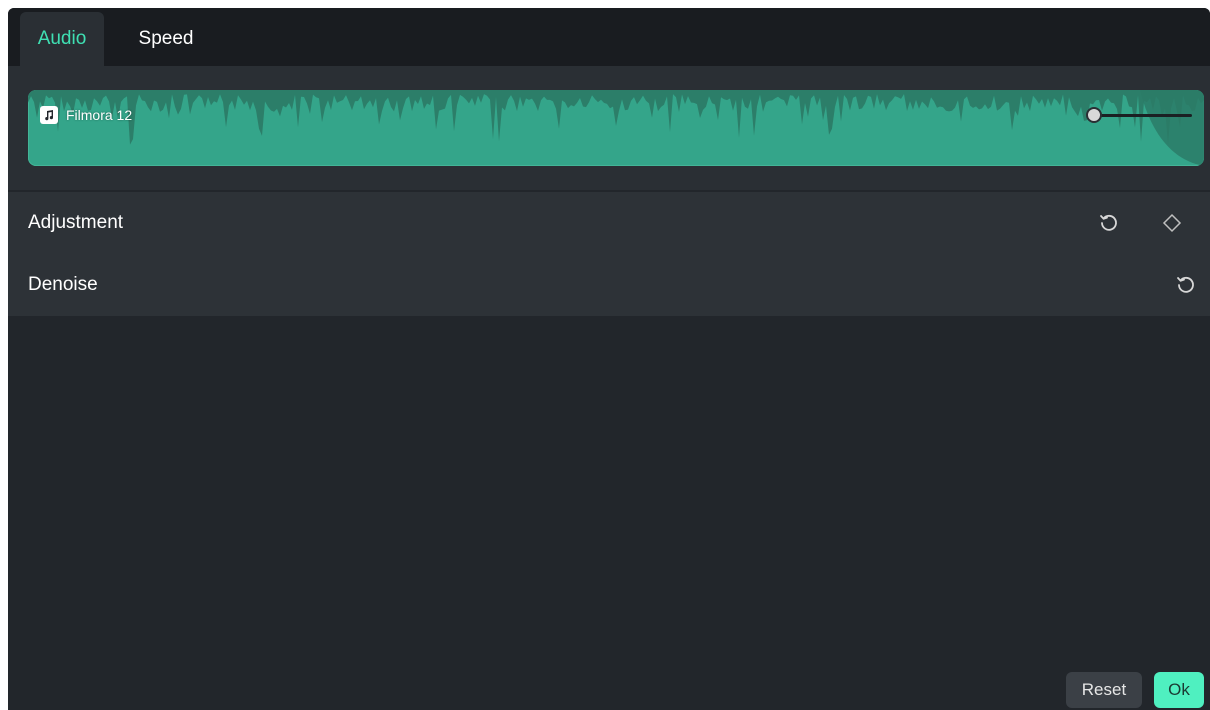 The height and width of the screenshot is (710, 1210). What do you see at coordinates (49, 115) in the screenshot?
I see `music-note-icon` at bounding box center [49, 115].